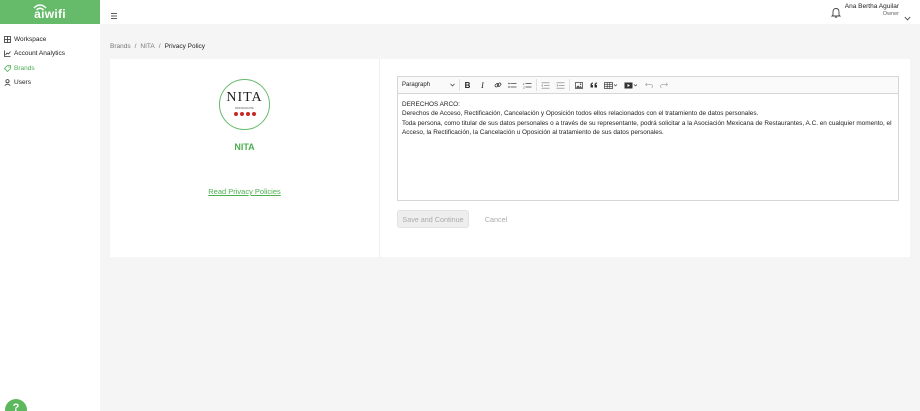  I want to click on brand-logo-word: NITA, so click(244, 97).